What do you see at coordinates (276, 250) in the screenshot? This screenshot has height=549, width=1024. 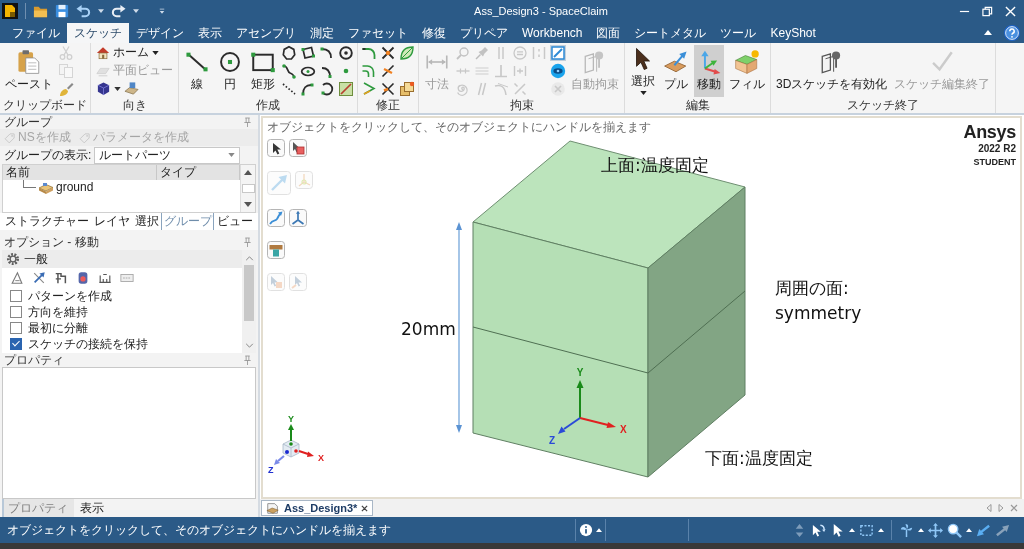 I see `slab-icon` at bounding box center [276, 250].